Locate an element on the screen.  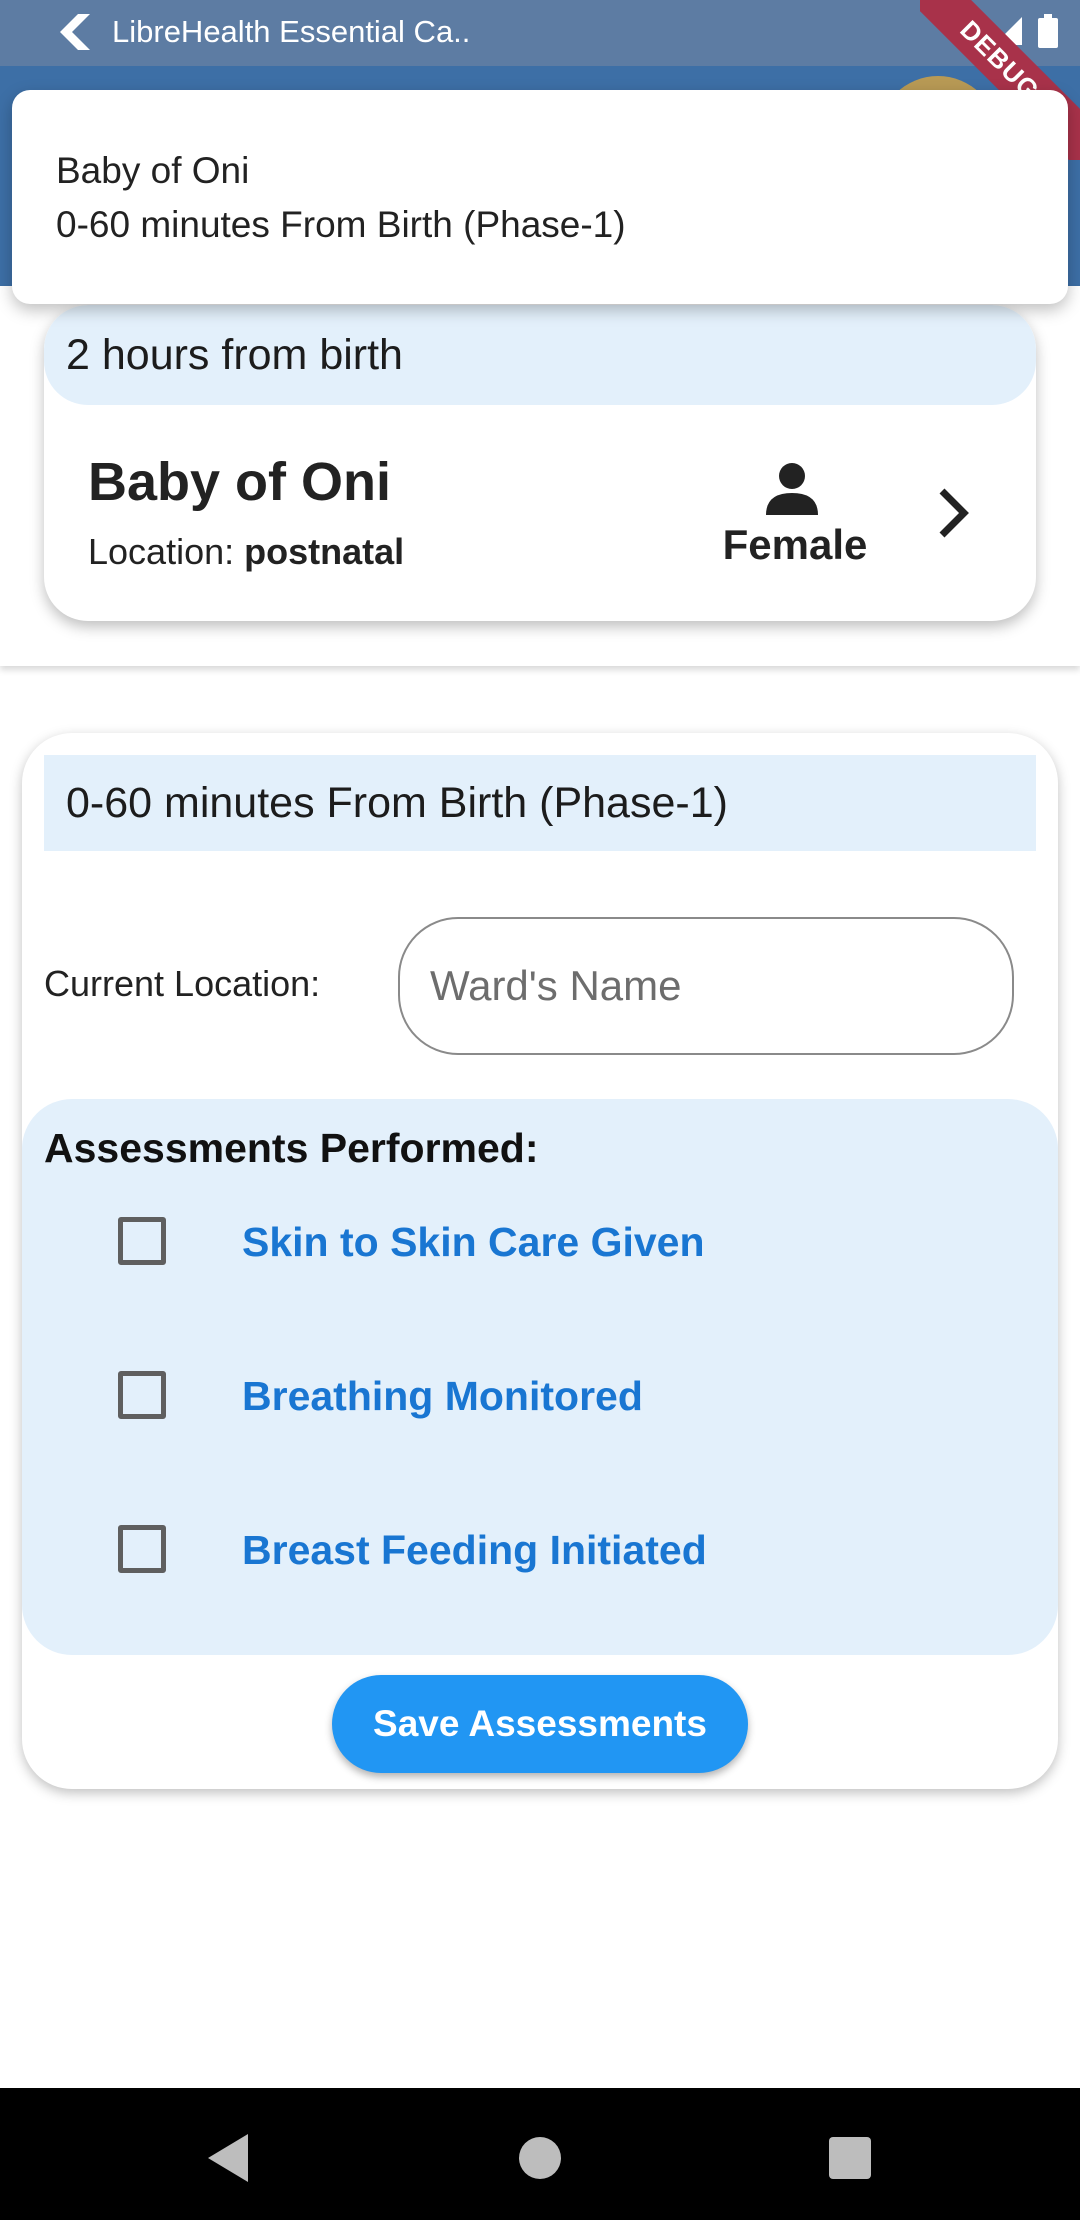
nav-recents-icon is located at coordinates (850, 2158).